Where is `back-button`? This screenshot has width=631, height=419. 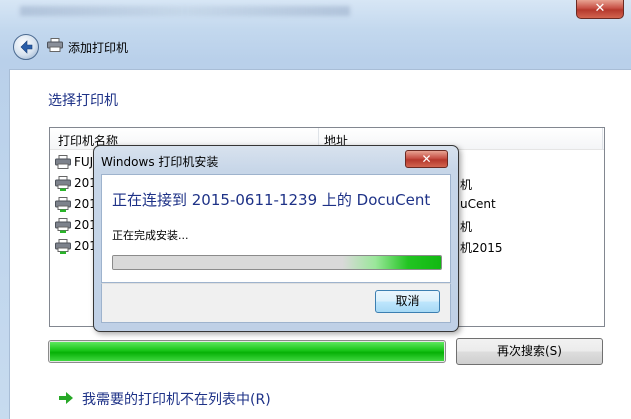 back-button is located at coordinates (26, 47).